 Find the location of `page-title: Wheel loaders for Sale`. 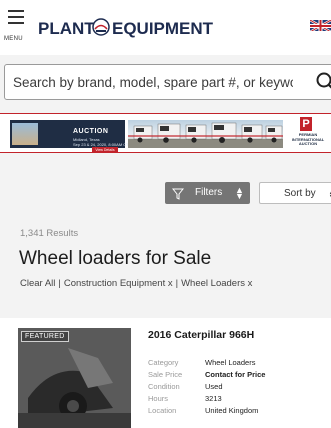

page-title: Wheel loaders for Sale is located at coordinates (115, 258).